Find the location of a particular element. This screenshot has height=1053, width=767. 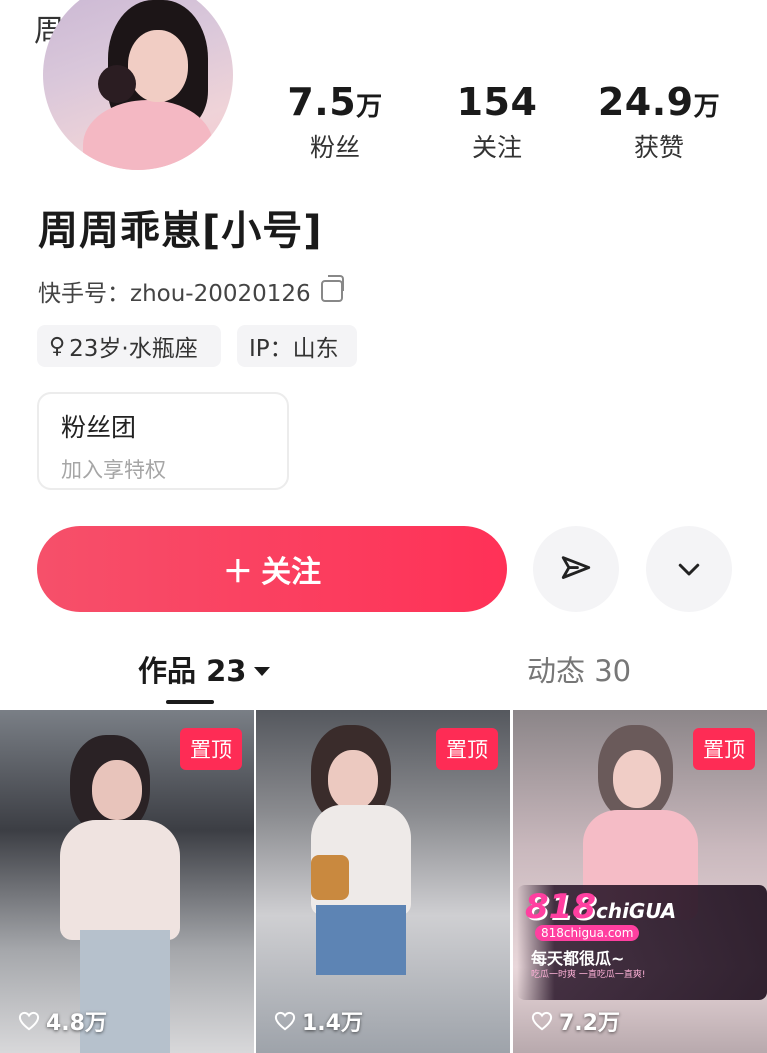

tag-age-zodiac: ♀ 23岁·水瓶座 is located at coordinates (129, 346).